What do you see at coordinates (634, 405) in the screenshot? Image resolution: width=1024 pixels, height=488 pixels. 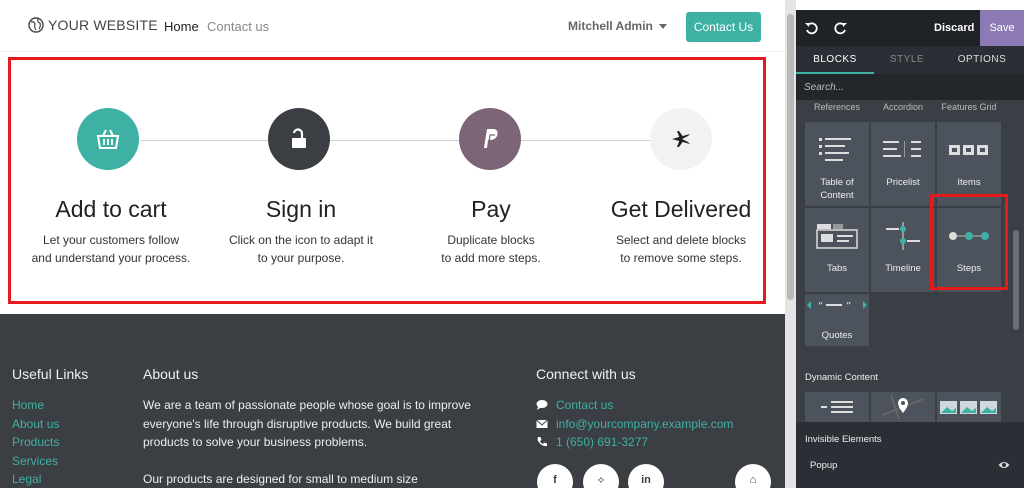 I see `contact-row: Contact us` at bounding box center [634, 405].